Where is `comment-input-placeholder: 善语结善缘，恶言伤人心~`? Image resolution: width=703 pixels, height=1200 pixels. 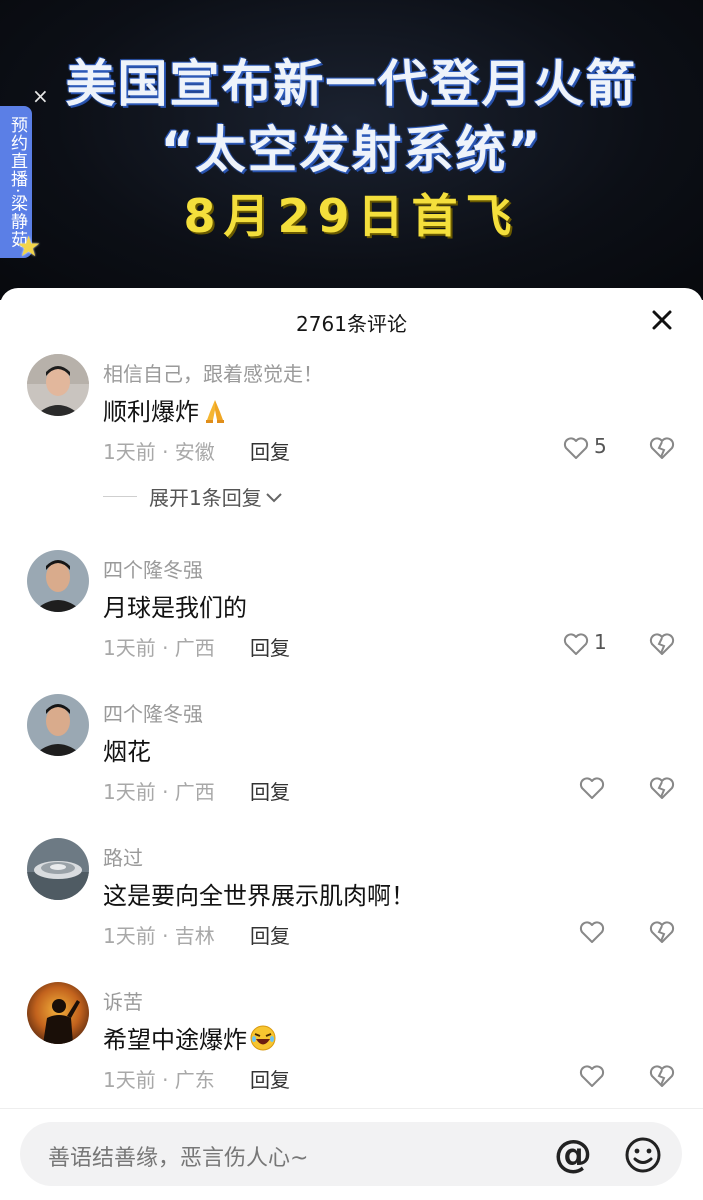
comment-input-placeholder: 善语结善缘，恶言伤人心~ is located at coordinates (178, 1158).